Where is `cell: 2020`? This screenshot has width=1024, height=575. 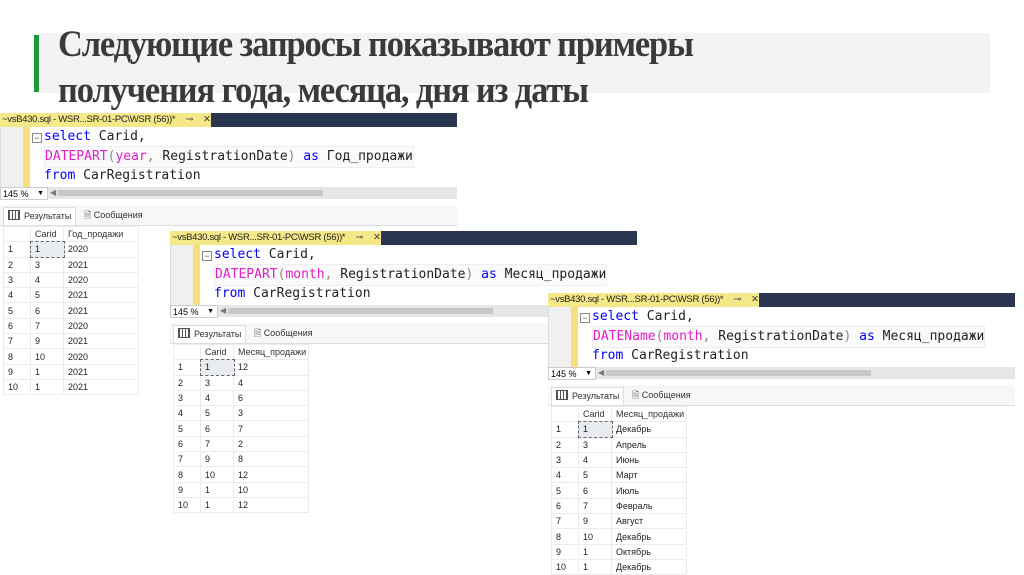 cell: 2020 is located at coordinates (101, 249).